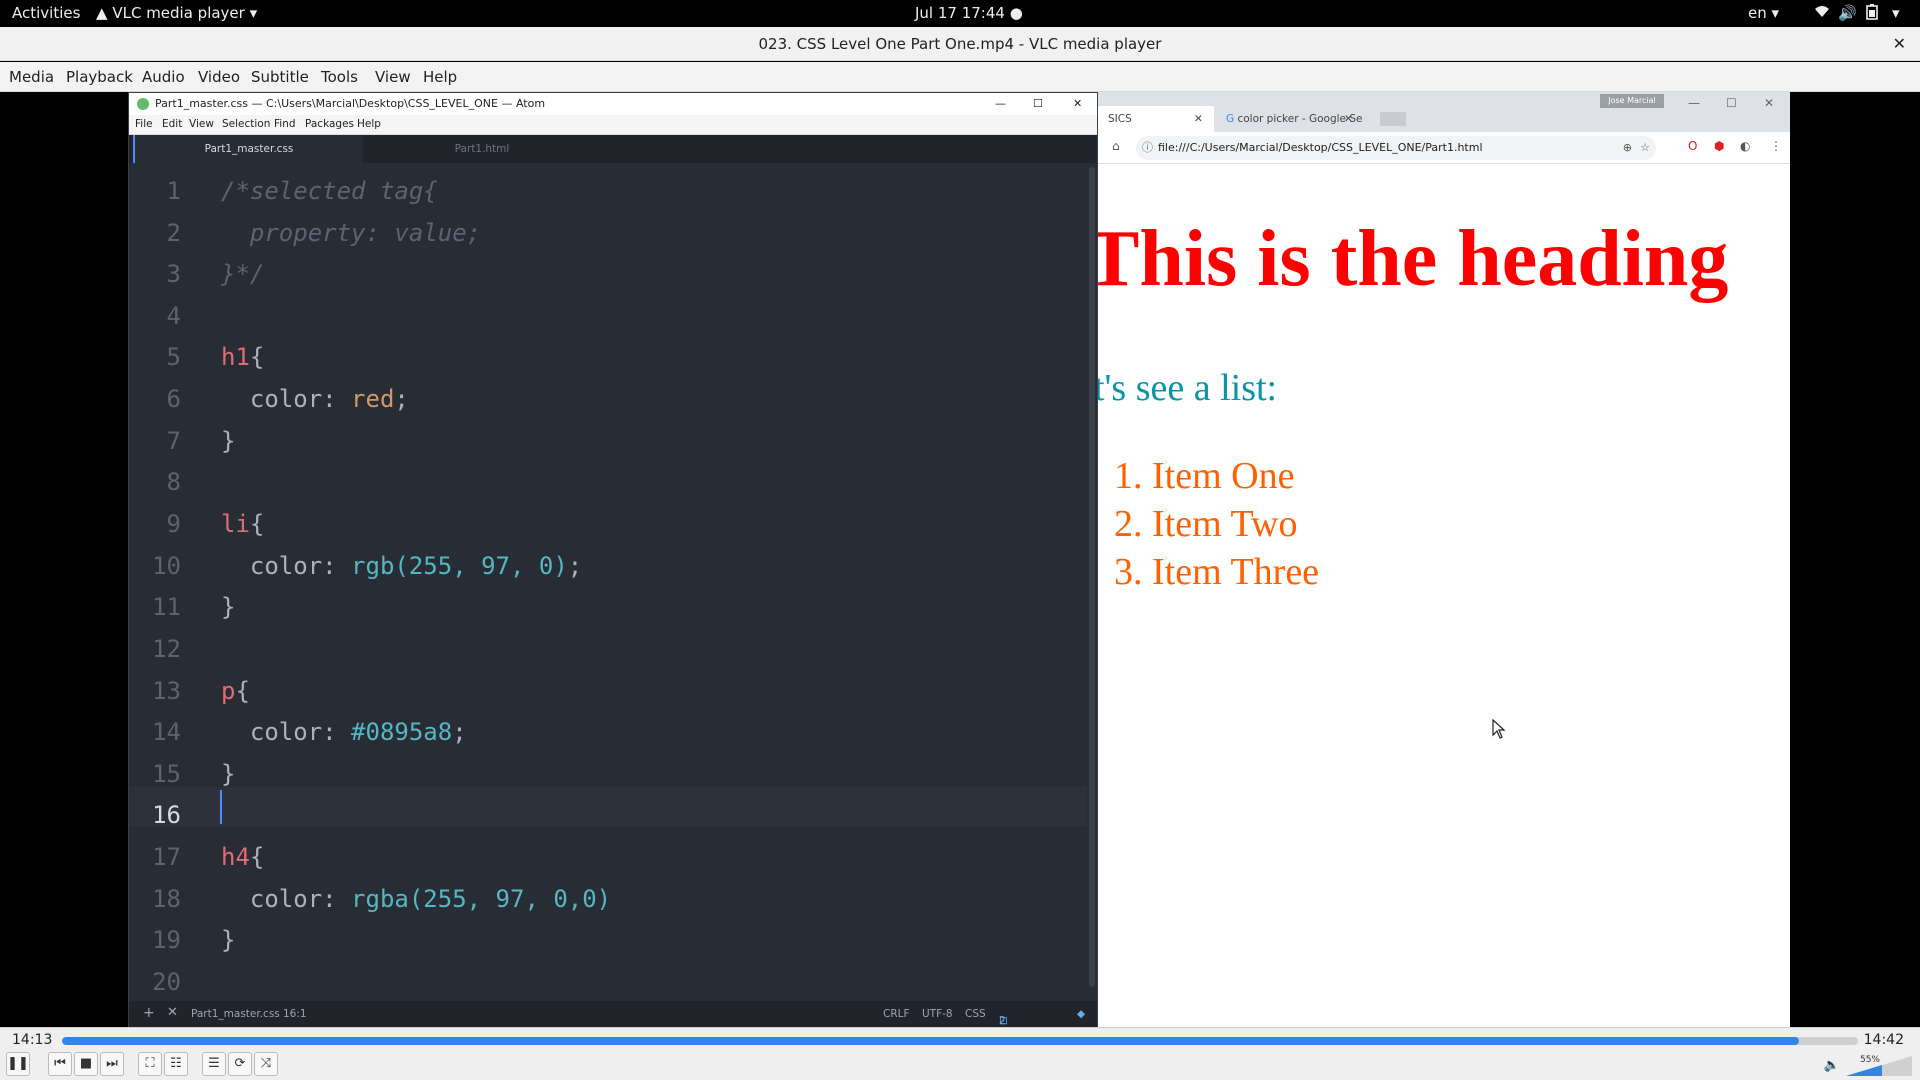 This screenshot has height=1080, width=1920. I want to click on new-tab-button, so click(1393, 119).